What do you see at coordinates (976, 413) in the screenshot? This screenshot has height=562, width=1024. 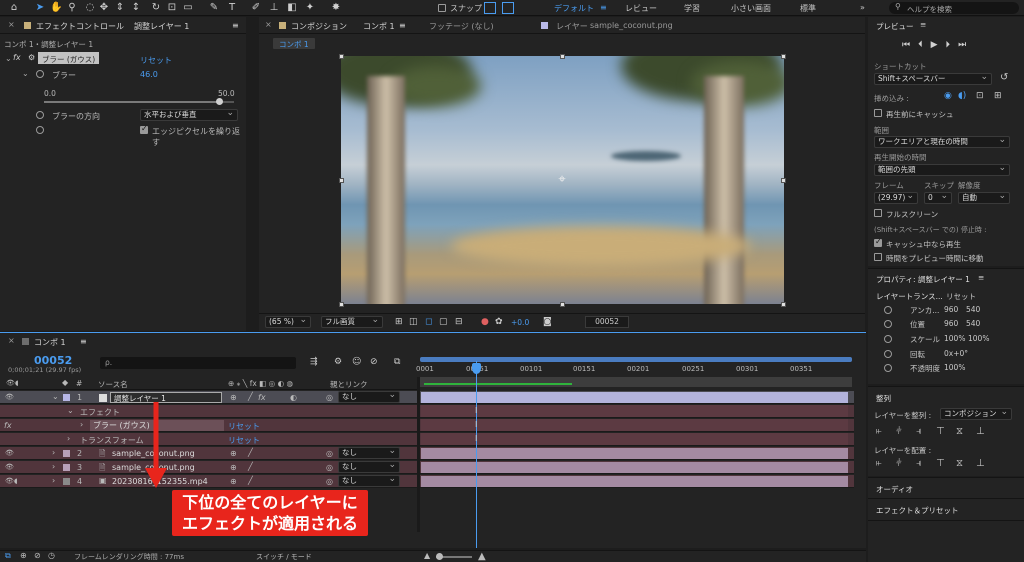 I see `align-to-dropdown: コンポジション` at bounding box center [976, 413].